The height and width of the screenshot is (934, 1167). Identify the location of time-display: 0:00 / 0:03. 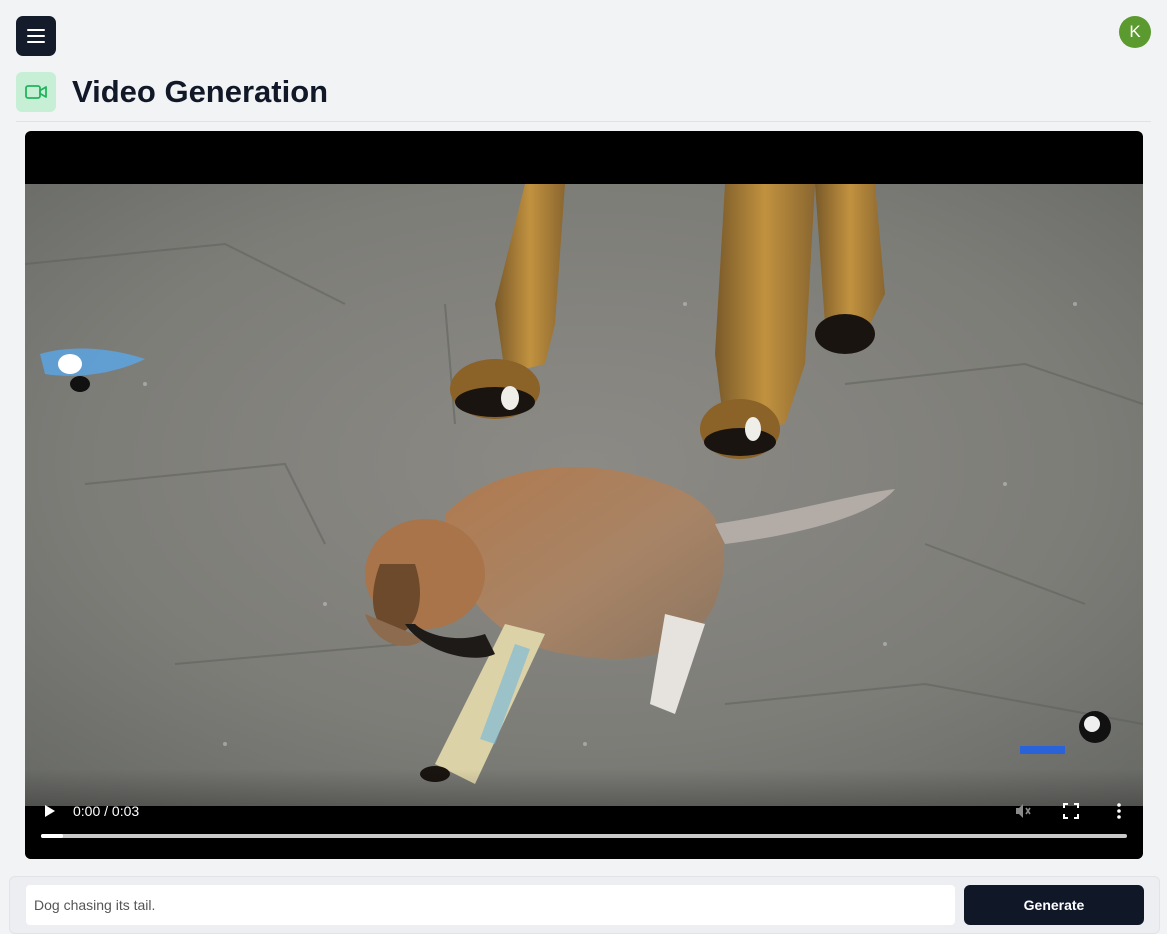
(106, 811).